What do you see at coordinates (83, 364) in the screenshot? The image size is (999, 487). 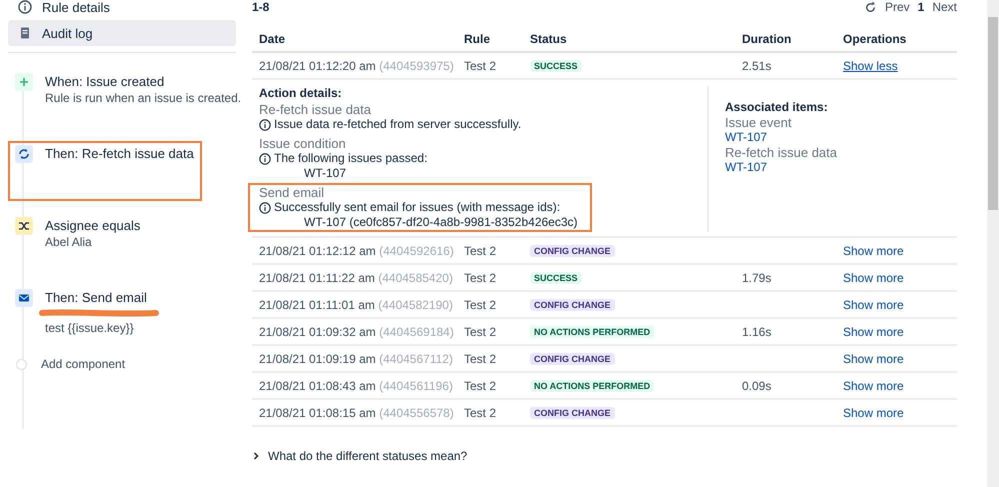 I see `add-component-link: Add component` at bounding box center [83, 364].